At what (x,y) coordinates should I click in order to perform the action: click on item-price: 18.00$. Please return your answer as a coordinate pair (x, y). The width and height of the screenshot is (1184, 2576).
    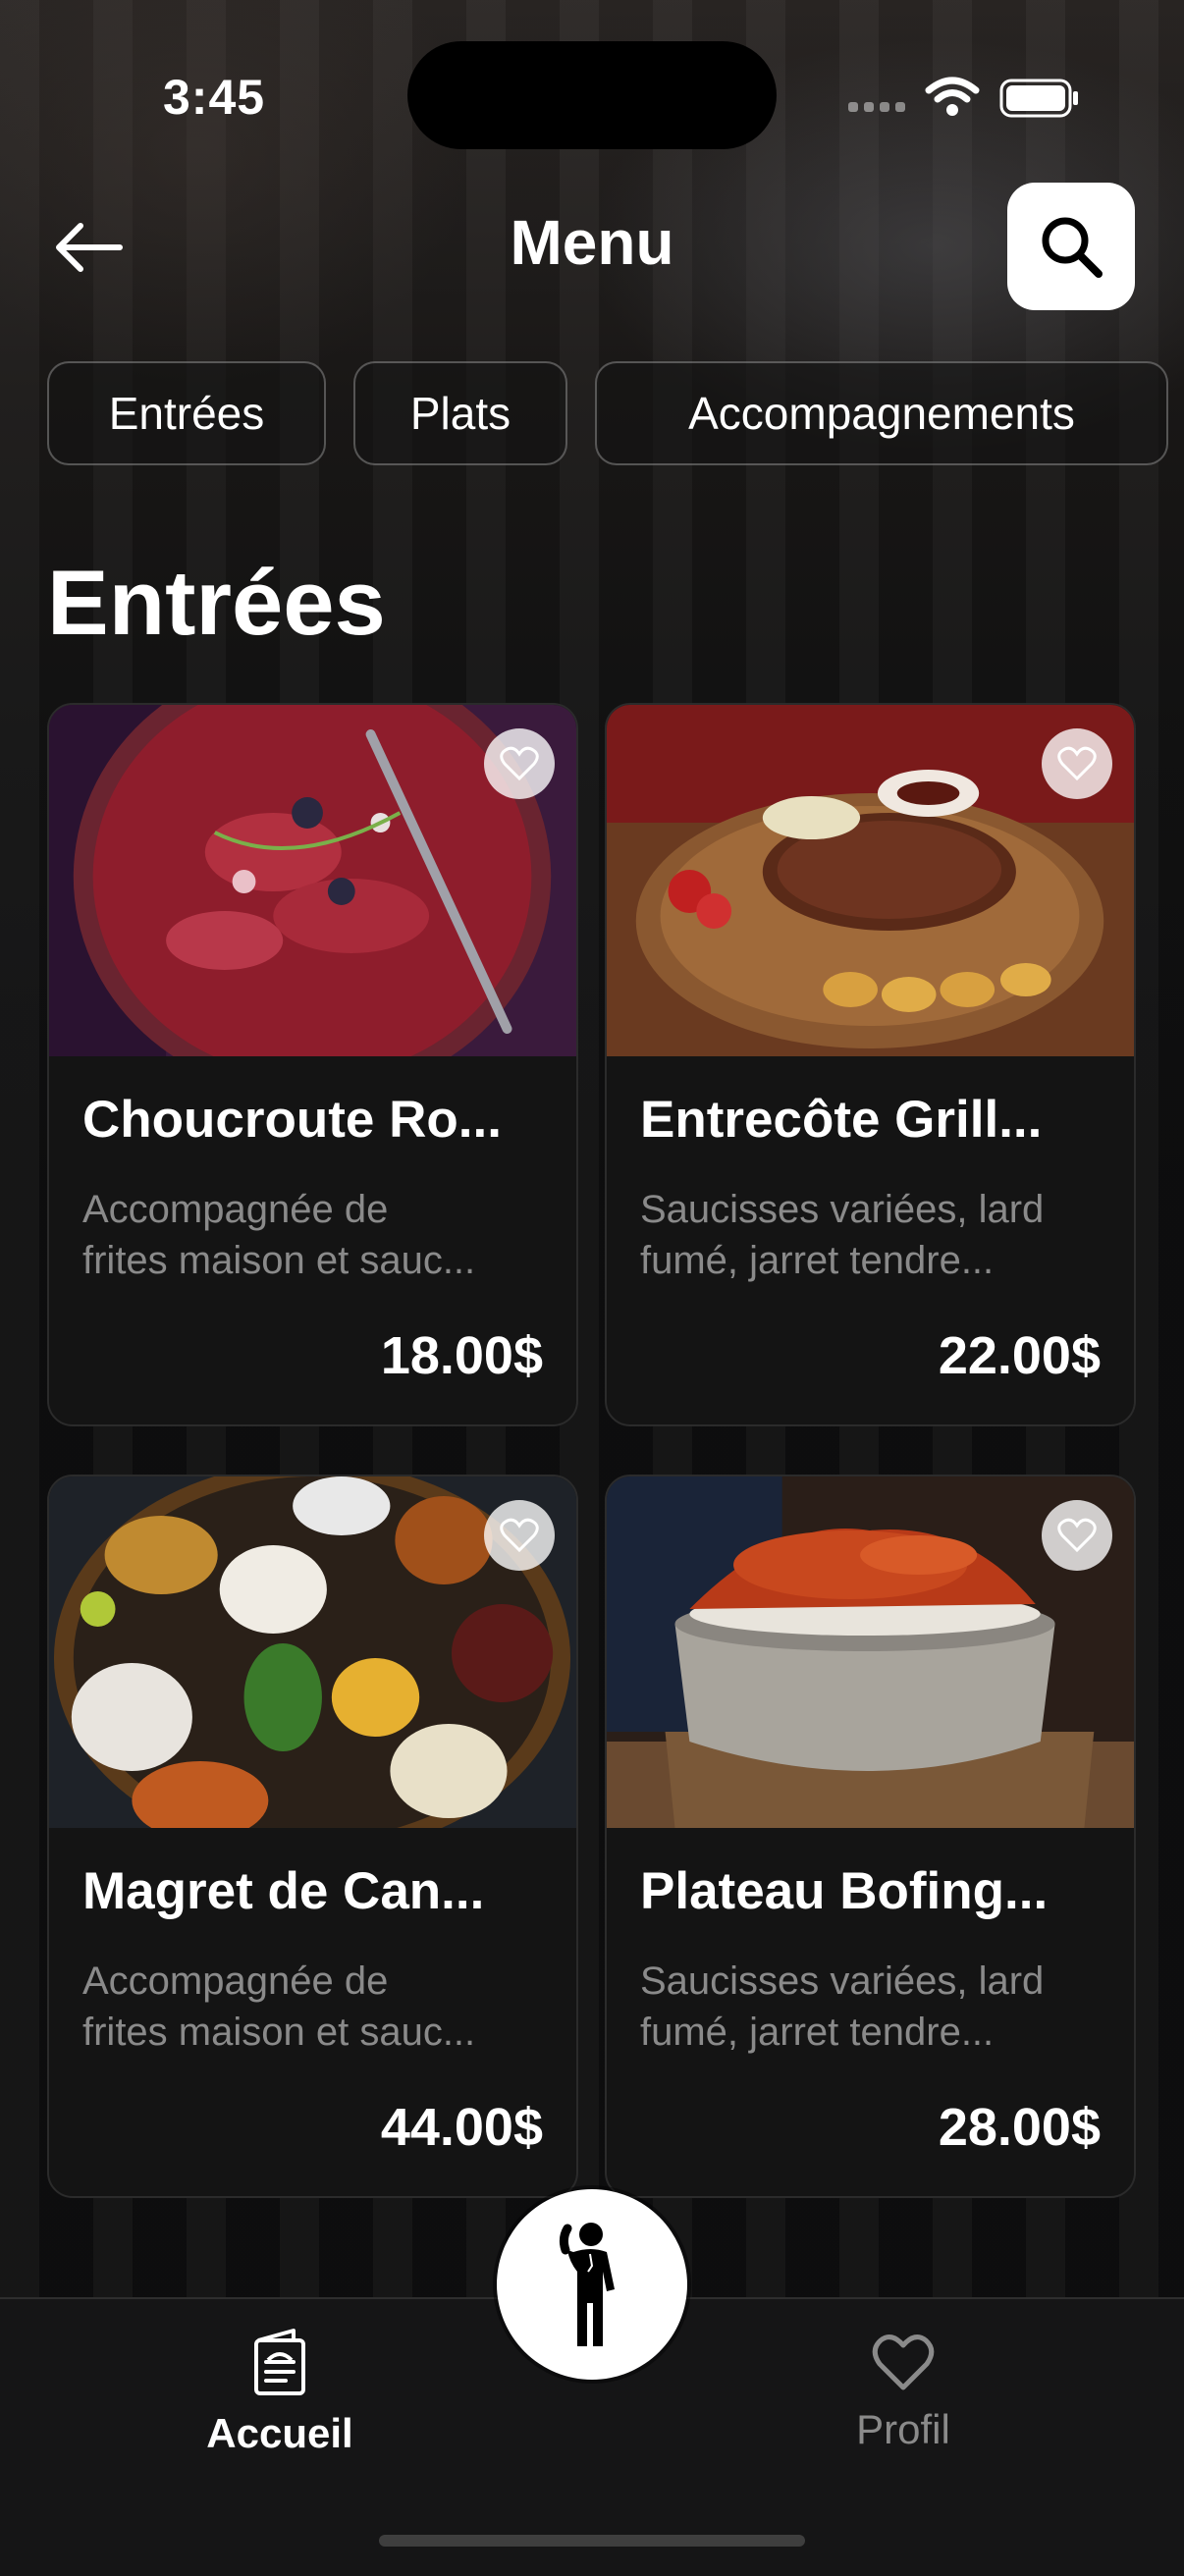
    Looking at the image, I should click on (462, 1355).